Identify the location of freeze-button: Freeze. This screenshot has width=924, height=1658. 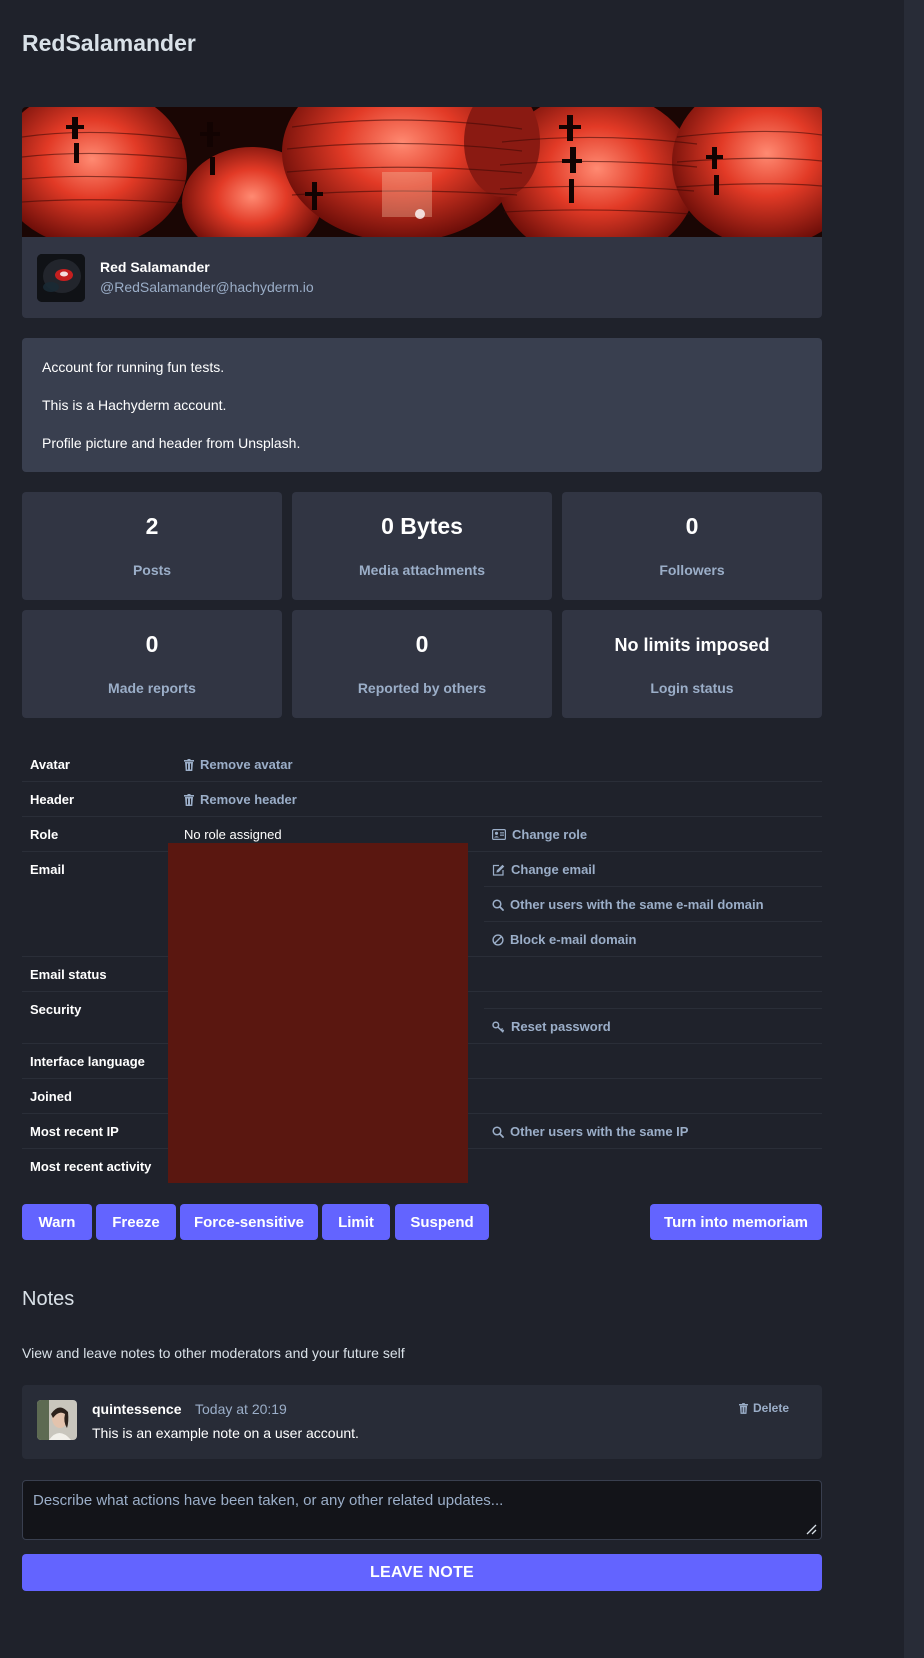
(136, 1222).